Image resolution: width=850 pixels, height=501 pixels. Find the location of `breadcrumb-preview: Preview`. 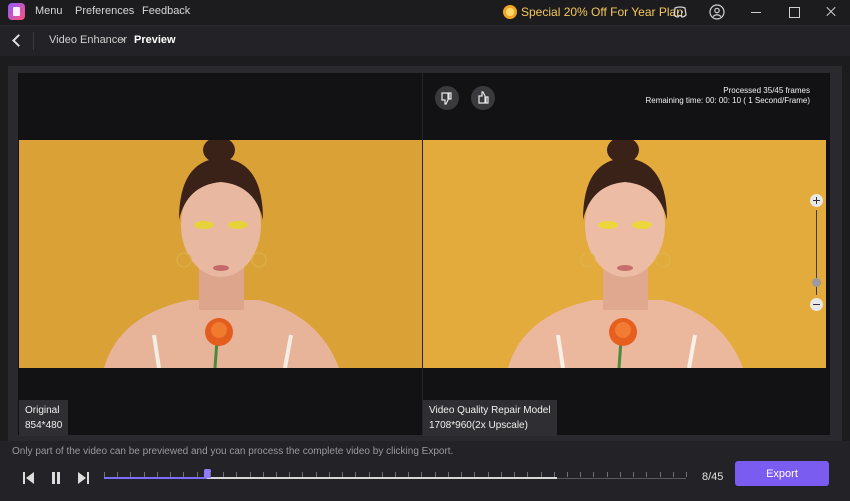

breadcrumb-preview: Preview is located at coordinates (155, 40).